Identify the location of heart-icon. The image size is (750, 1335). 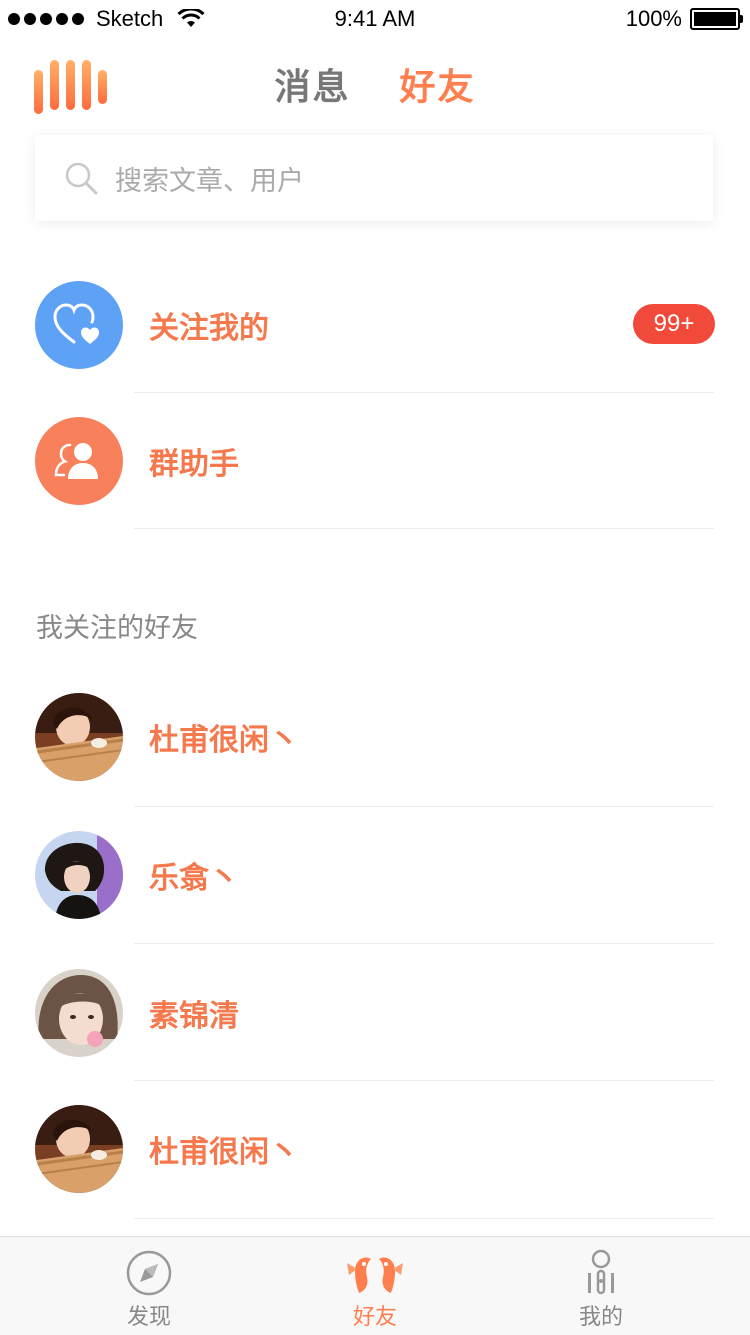
(79, 325).